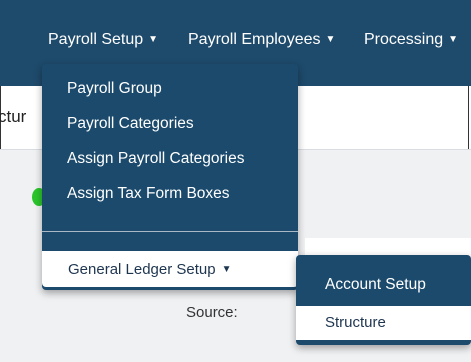 The width and height of the screenshot is (471, 362). Describe the element at coordinates (254, 39) in the screenshot. I see `nav-payroll-employees-label: Payroll Employees` at that location.